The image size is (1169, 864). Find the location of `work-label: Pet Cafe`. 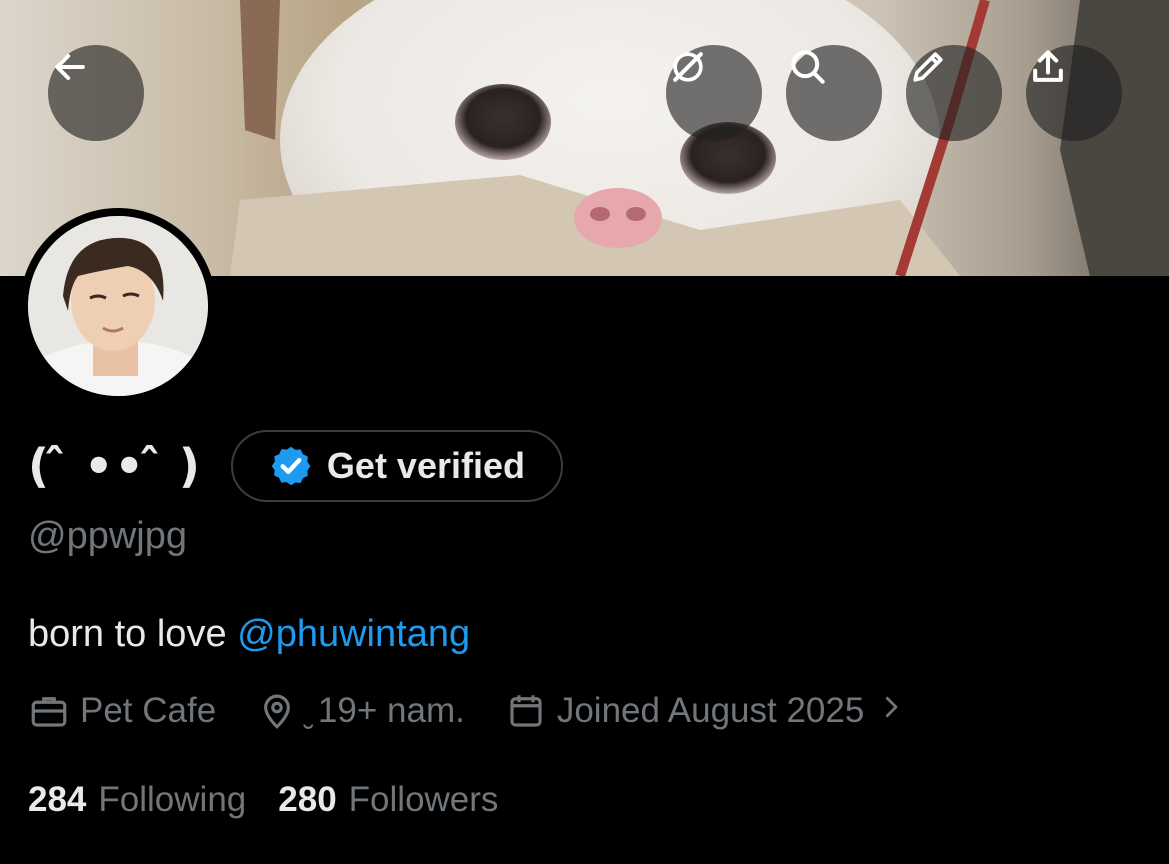

work-label: Pet Cafe is located at coordinates (148, 710).